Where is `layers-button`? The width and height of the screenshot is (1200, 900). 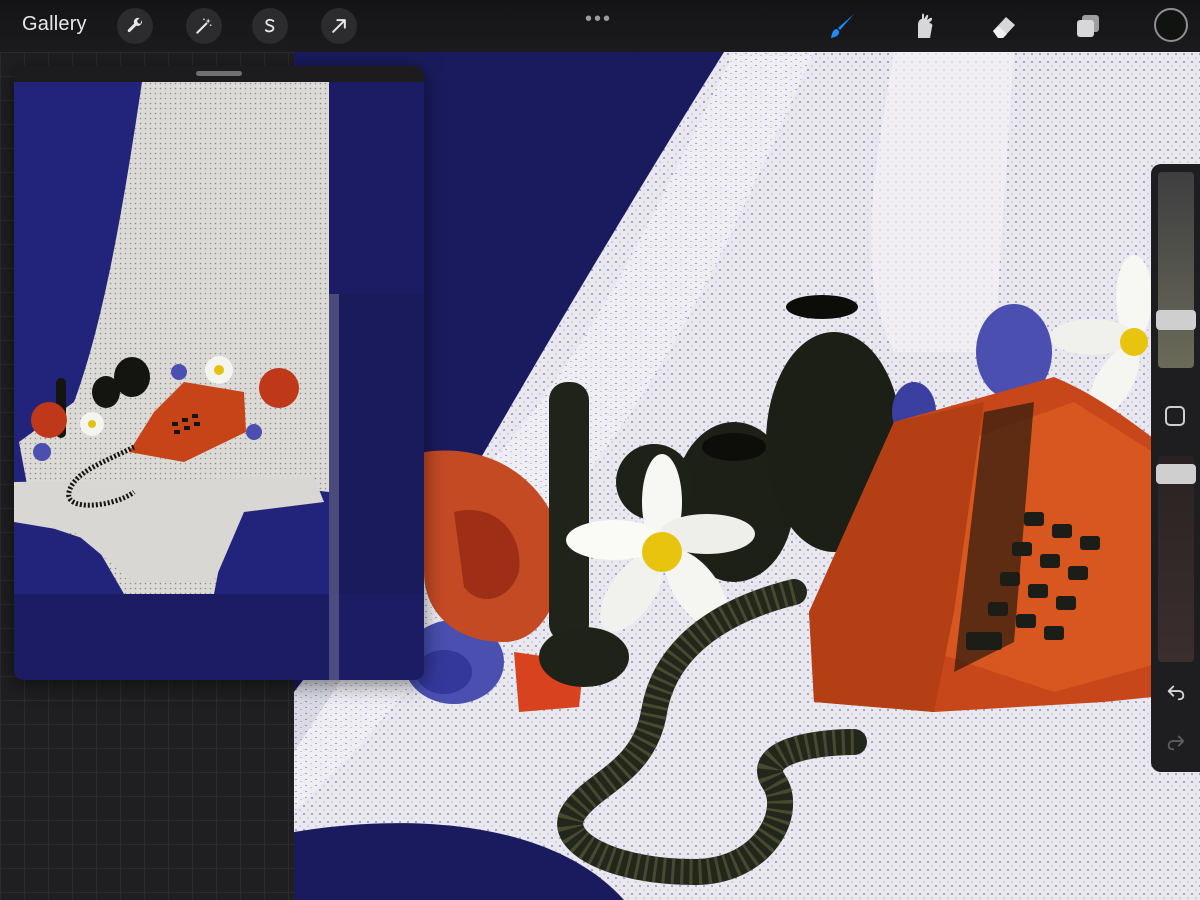
layers-button is located at coordinates (1088, 26).